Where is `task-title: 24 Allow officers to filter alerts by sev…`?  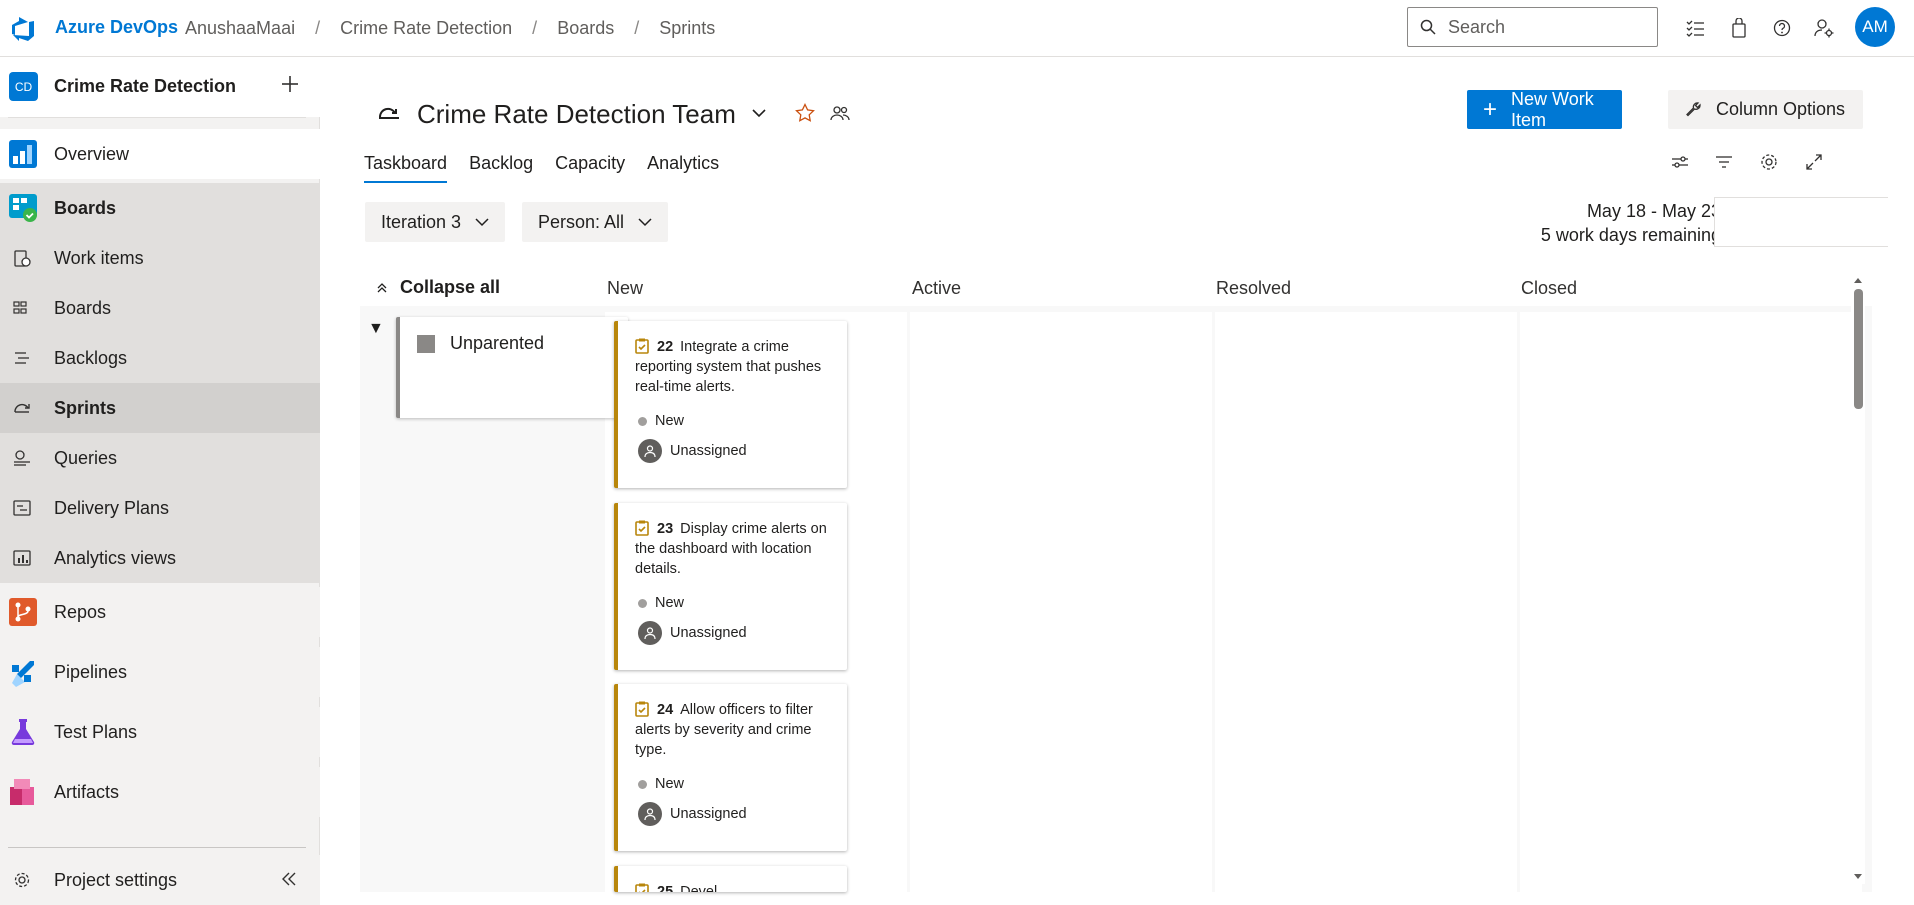 task-title: 24 Allow officers to filter alerts by sev… is located at coordinates (737, 730).